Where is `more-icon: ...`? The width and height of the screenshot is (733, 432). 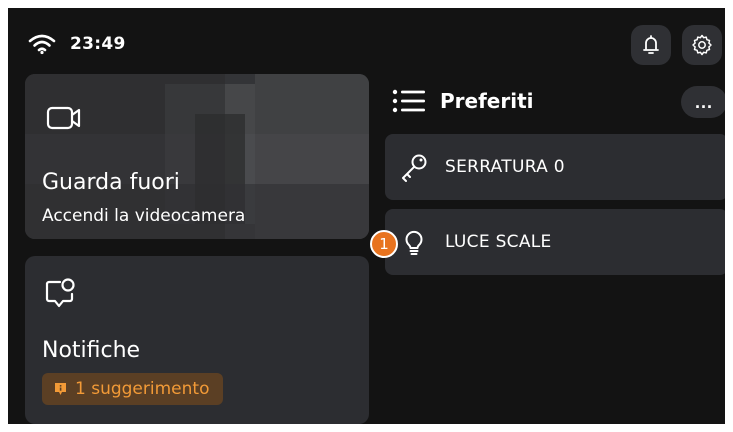 more-icon: ... is located at coordinates (703, 101).